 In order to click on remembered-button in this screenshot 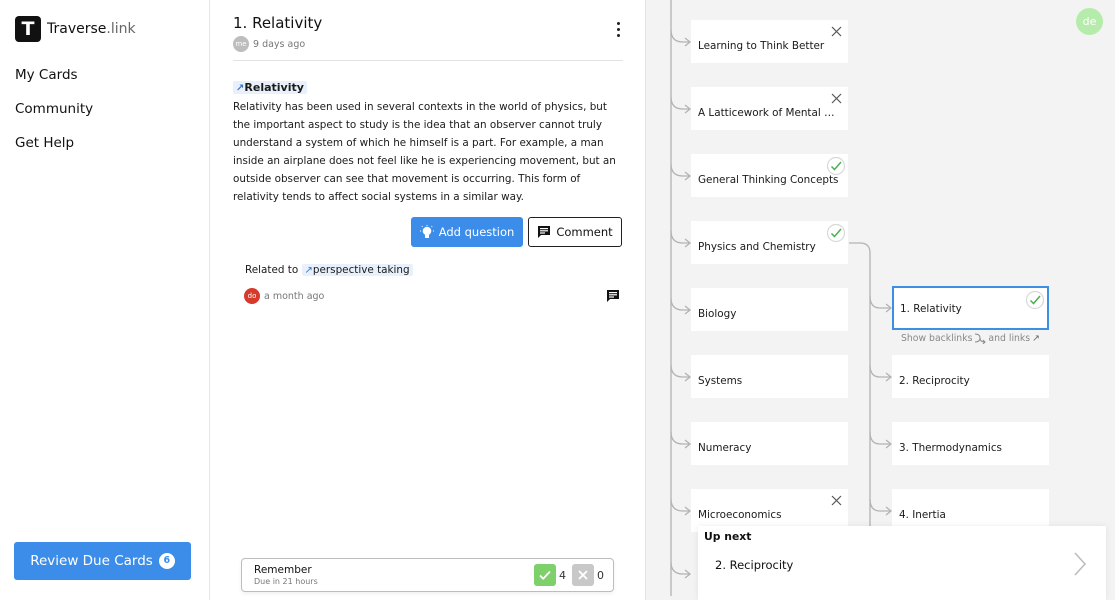, I will do `click(545, 575)`.